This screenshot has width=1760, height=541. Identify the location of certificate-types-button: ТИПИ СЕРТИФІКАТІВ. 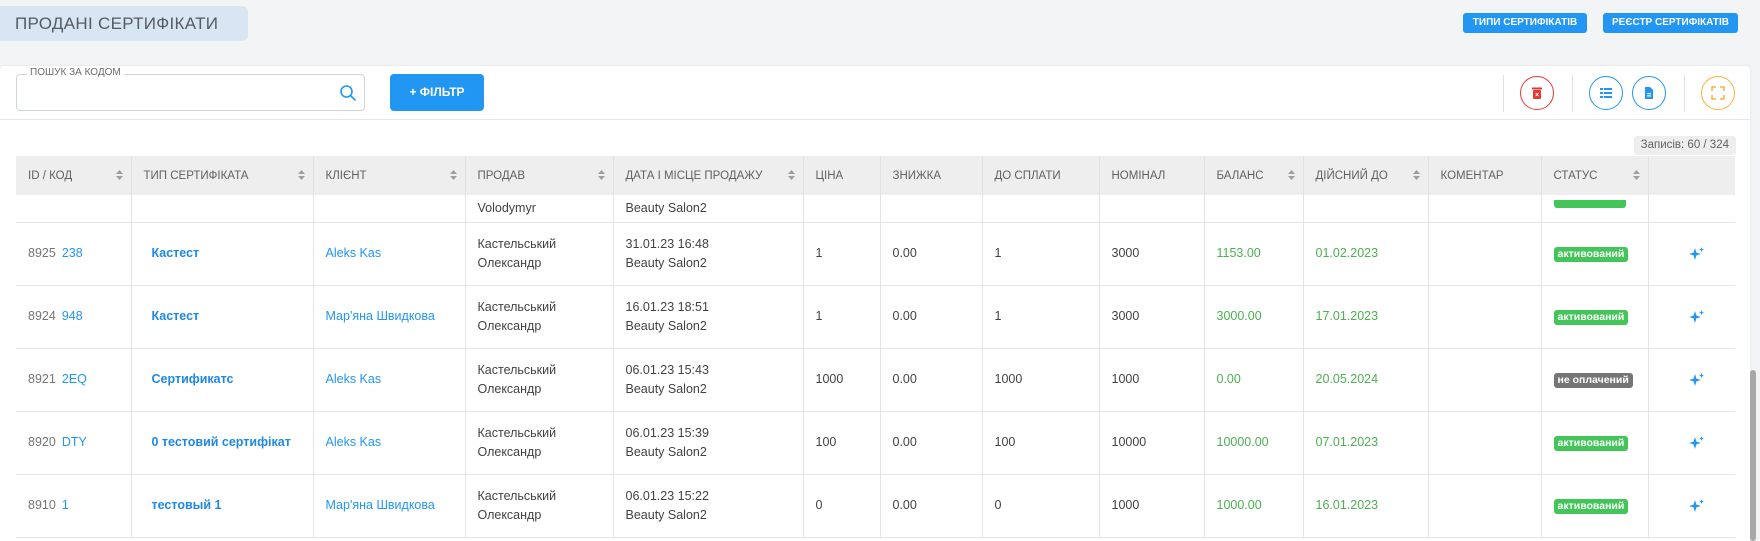
(1525, 23).